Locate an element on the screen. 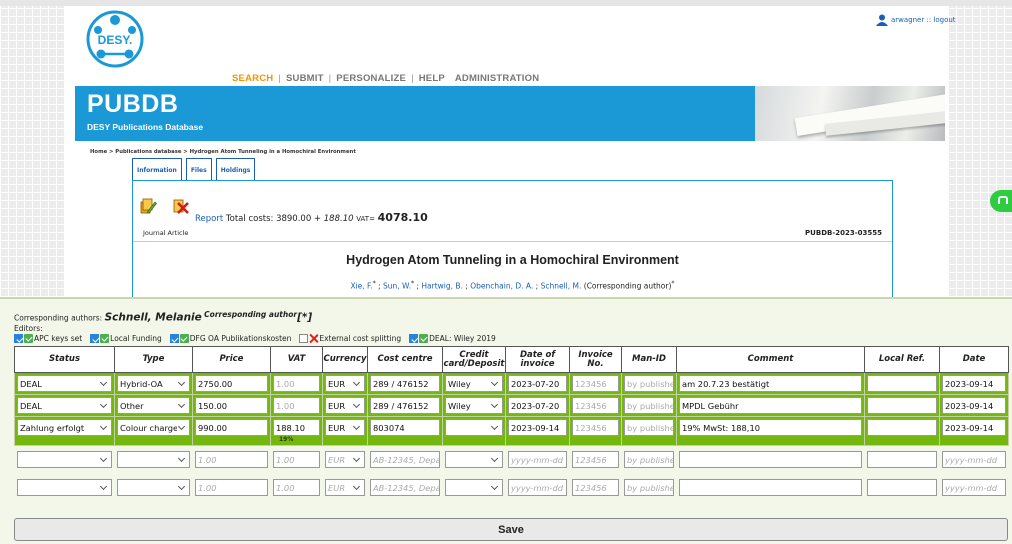 The width and height of the screenshot is (1012, 544). comment-input: am 20.7.23 bestätigt is located at coordinates (770, 383).